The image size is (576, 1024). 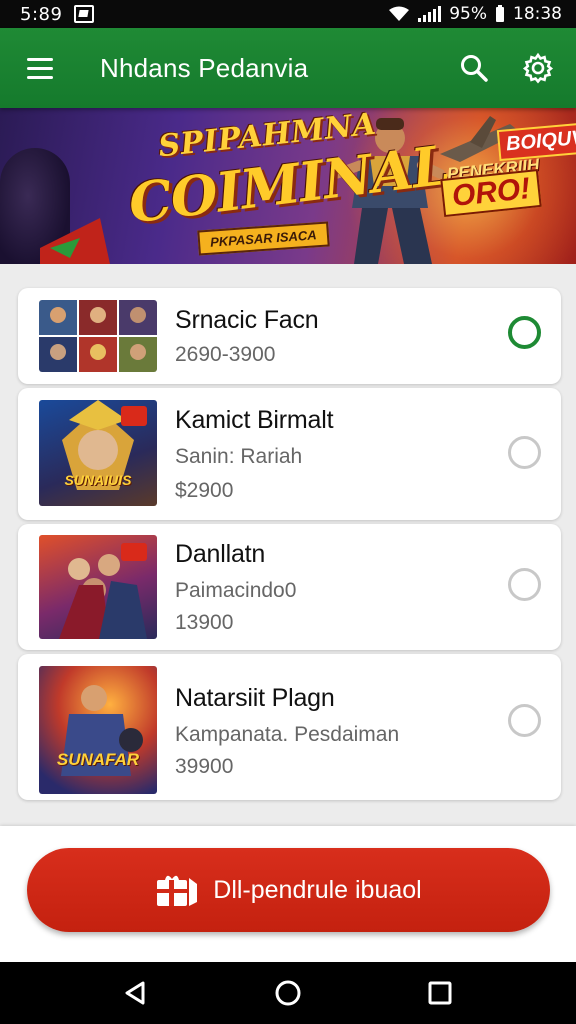 What do you see at coordinates (538, 68) in the screenshot?
I see `settings-icon` at bounding box center [538, 68].